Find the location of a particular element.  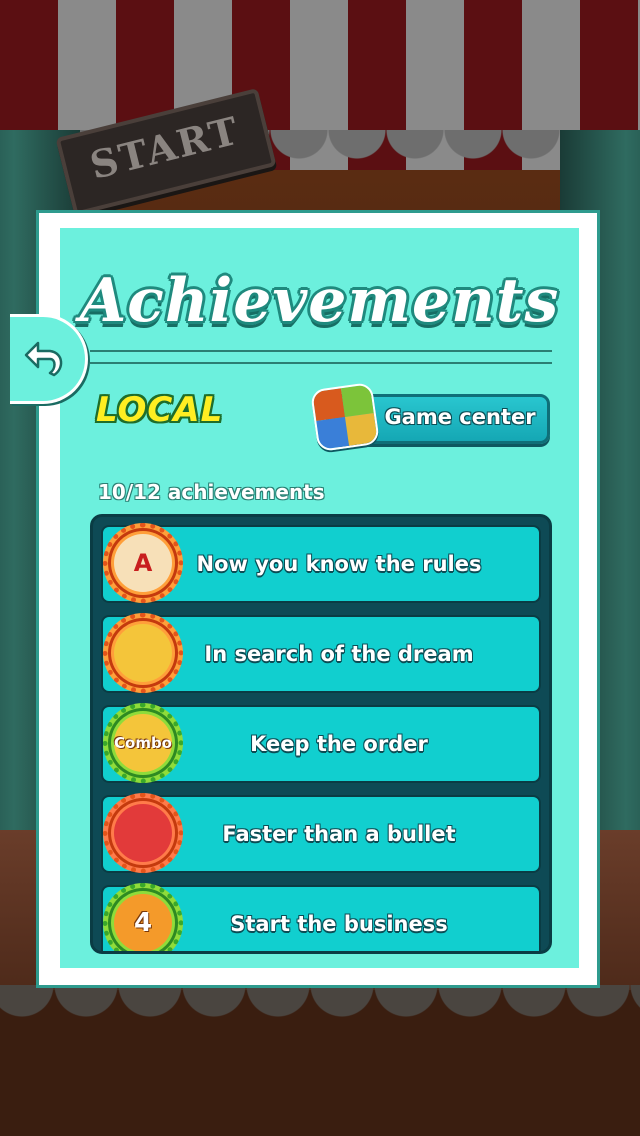

achievement-label: Start the business is located at coordinates (339, 924).